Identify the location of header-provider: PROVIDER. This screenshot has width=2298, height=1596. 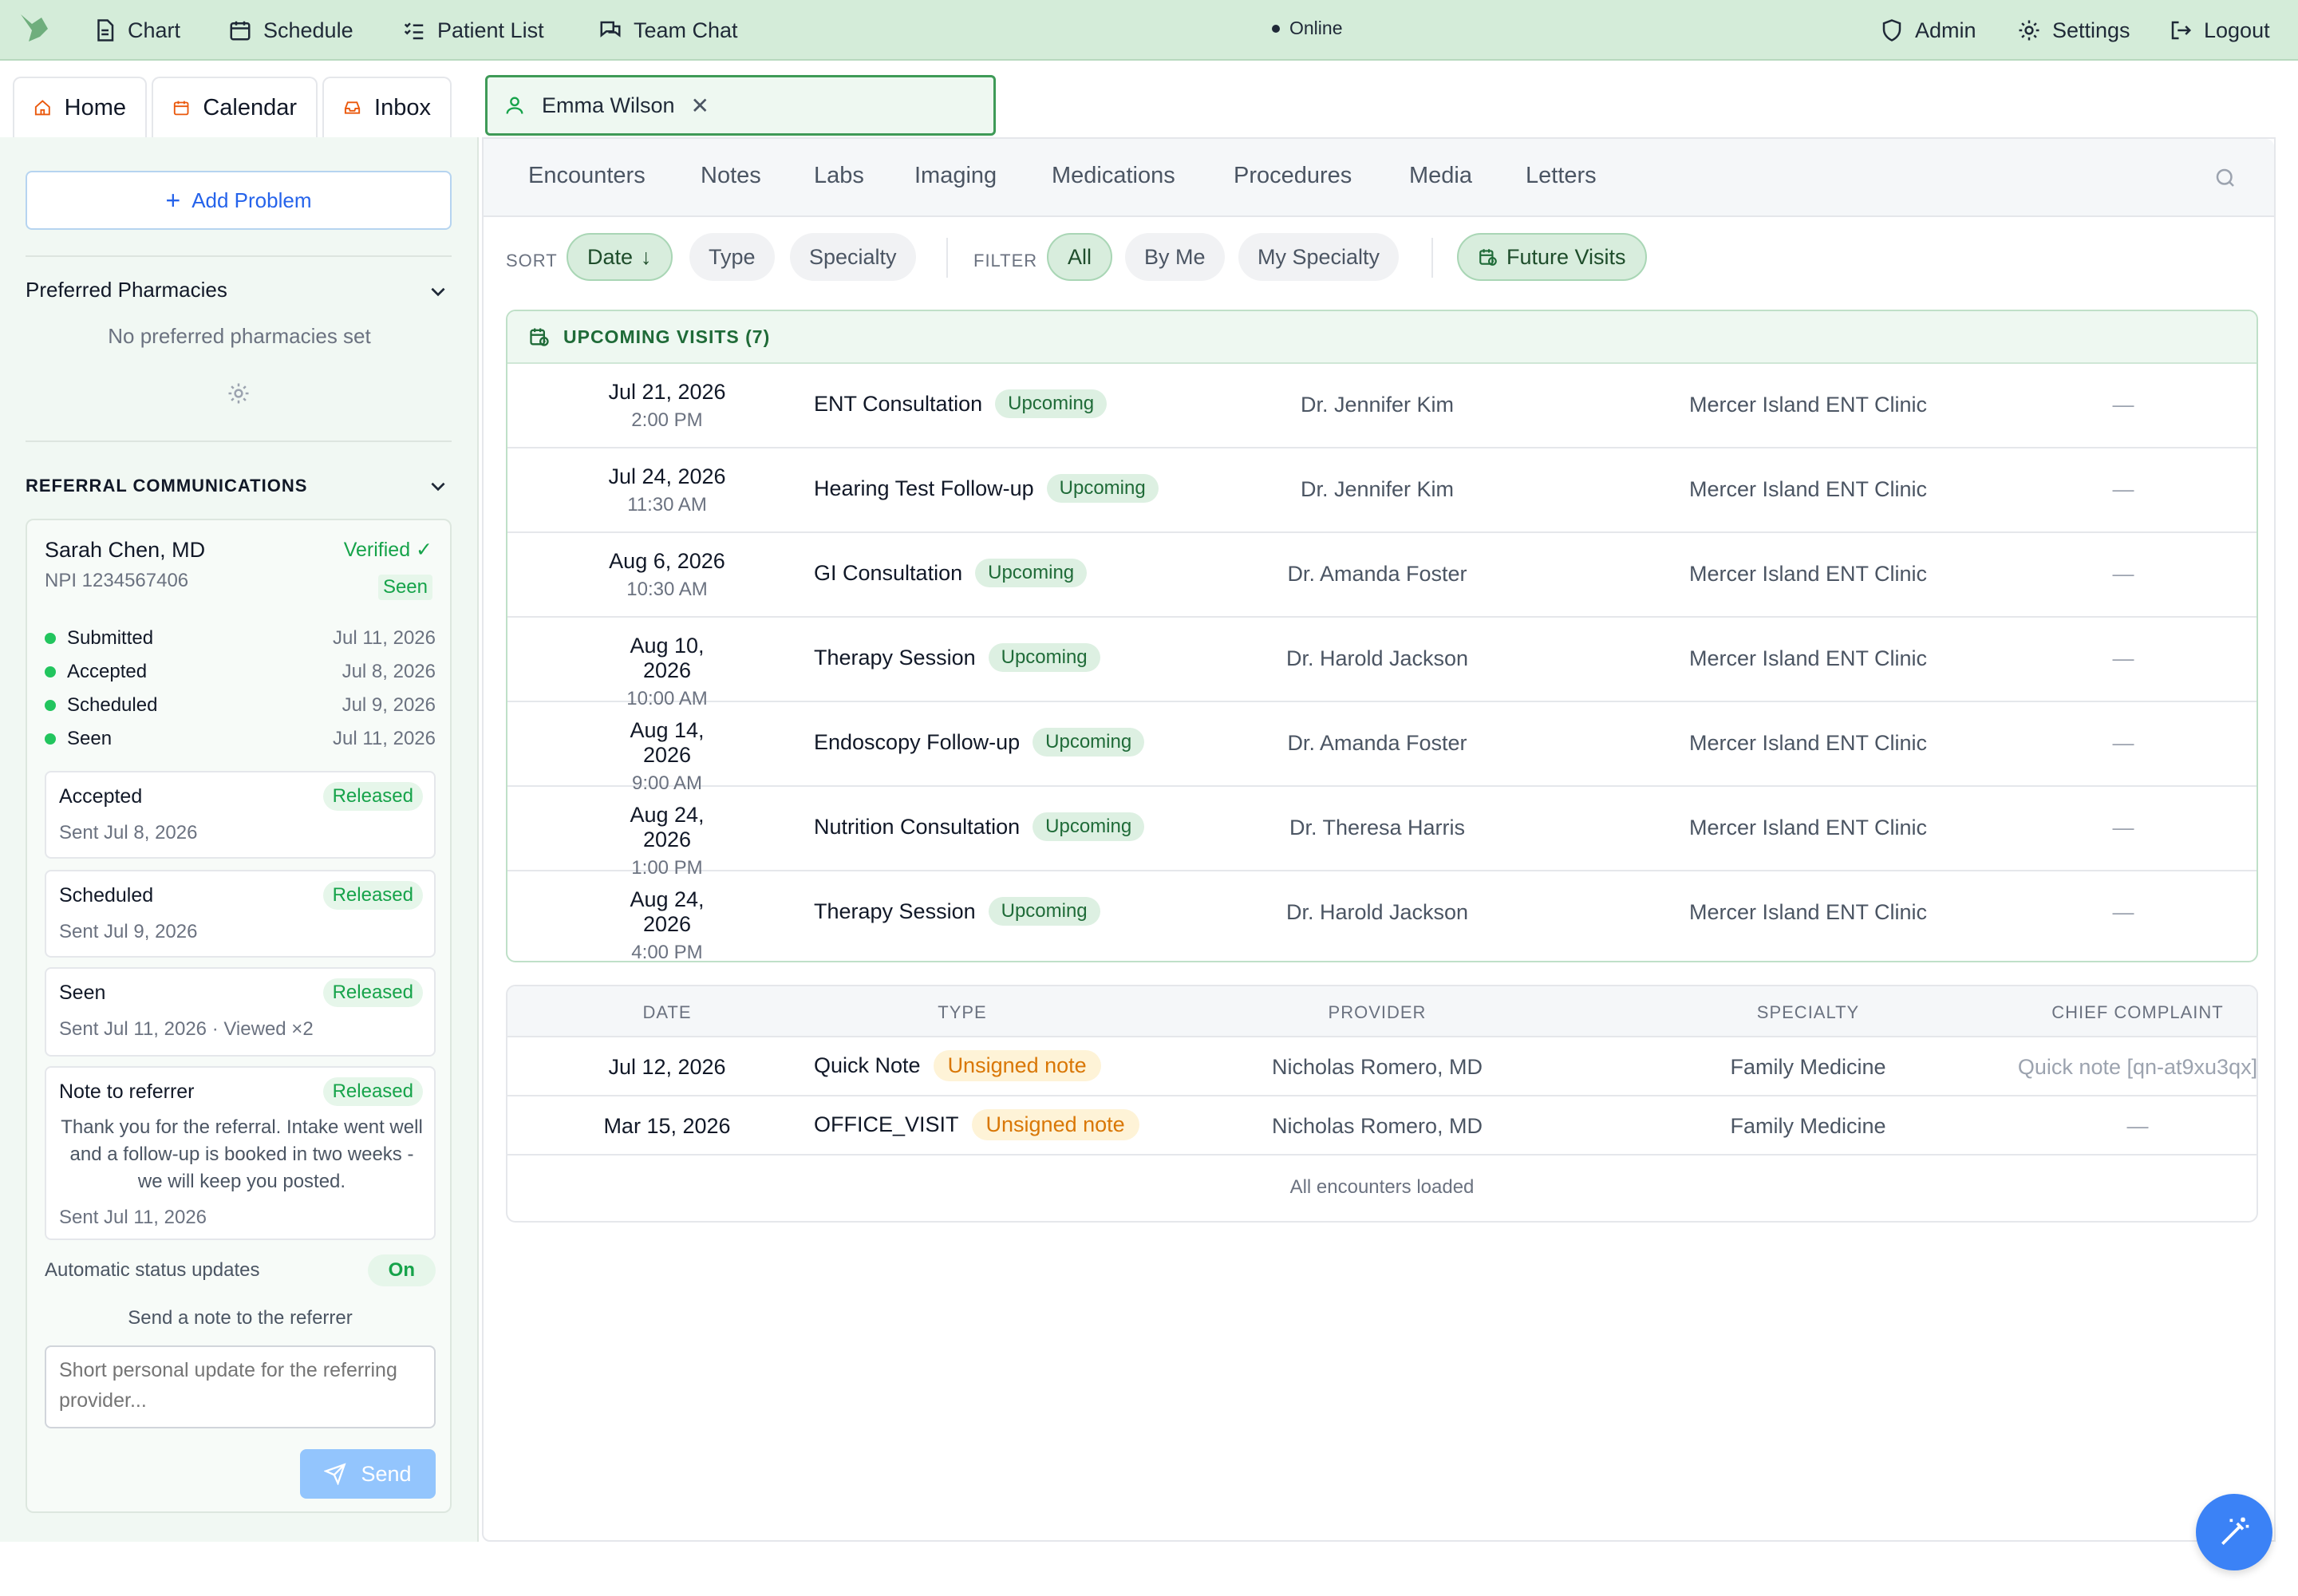
(1378, 1012).